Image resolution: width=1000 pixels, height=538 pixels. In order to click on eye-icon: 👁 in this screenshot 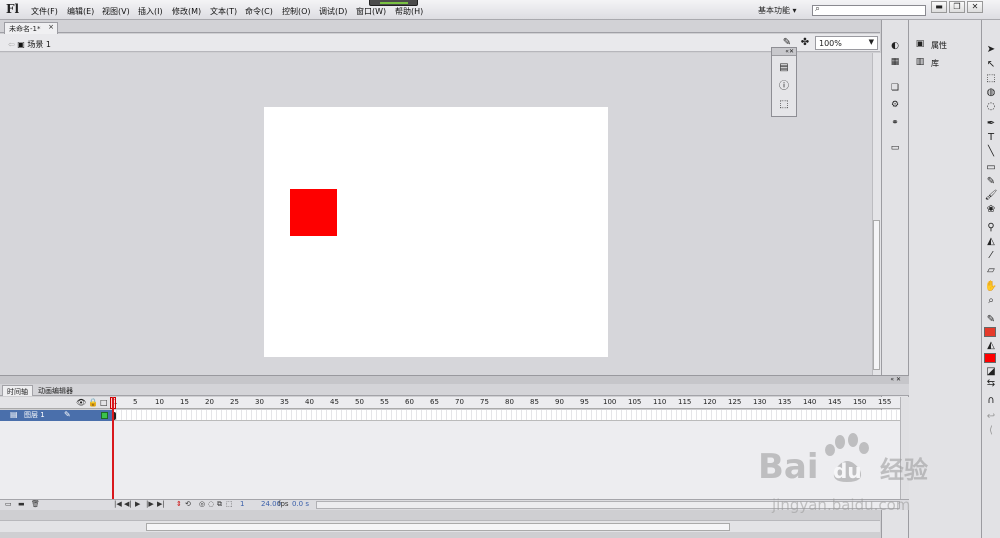, I will do `click(81, 402)`.